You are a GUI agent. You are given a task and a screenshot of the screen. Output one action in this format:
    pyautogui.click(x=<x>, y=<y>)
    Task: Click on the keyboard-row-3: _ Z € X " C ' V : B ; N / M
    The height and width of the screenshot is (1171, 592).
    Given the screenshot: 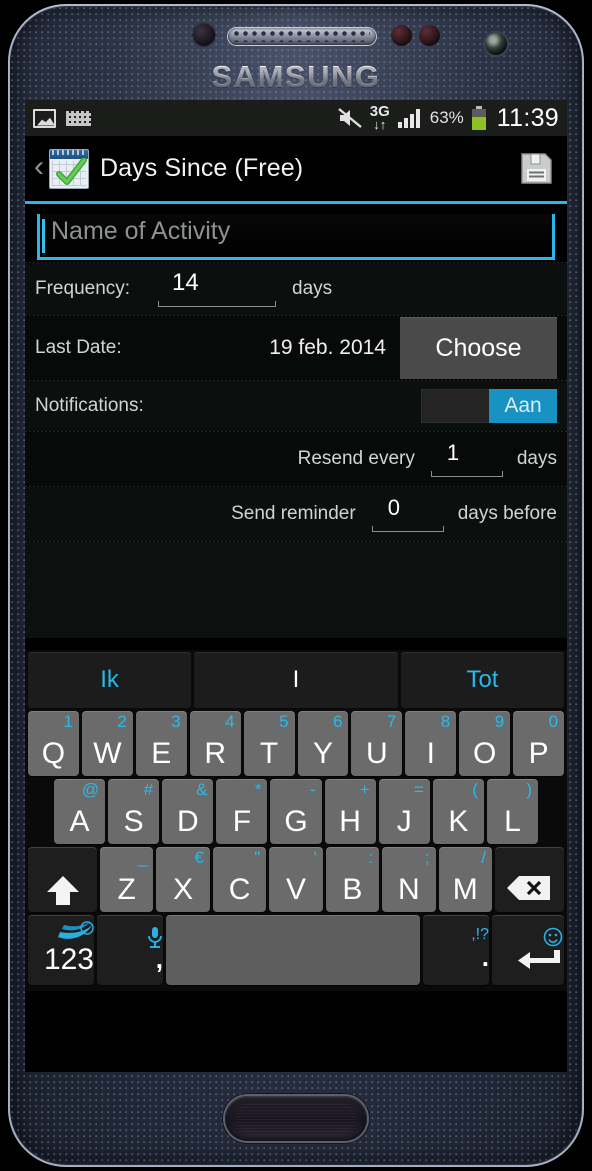 What is the action you would take?
    pyautogui.click(x=296, y=879)
    